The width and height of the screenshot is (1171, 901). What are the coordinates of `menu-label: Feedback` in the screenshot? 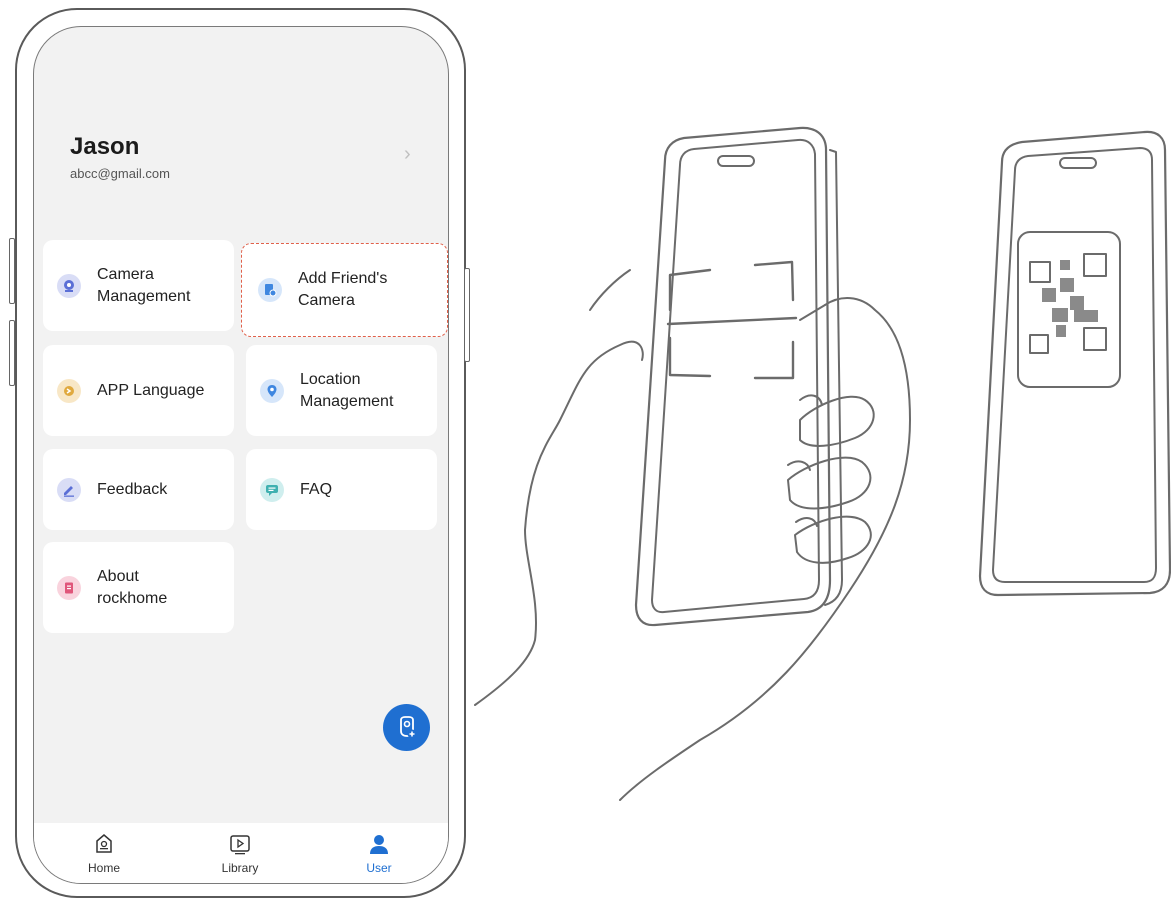 It's located at (132, 489).